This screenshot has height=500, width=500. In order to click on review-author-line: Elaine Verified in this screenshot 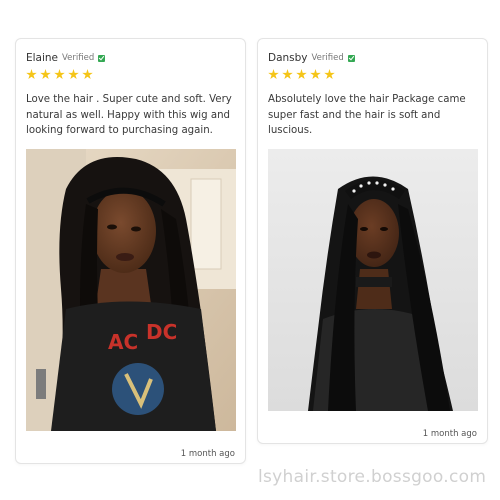, I will do `click(66, 58)`.